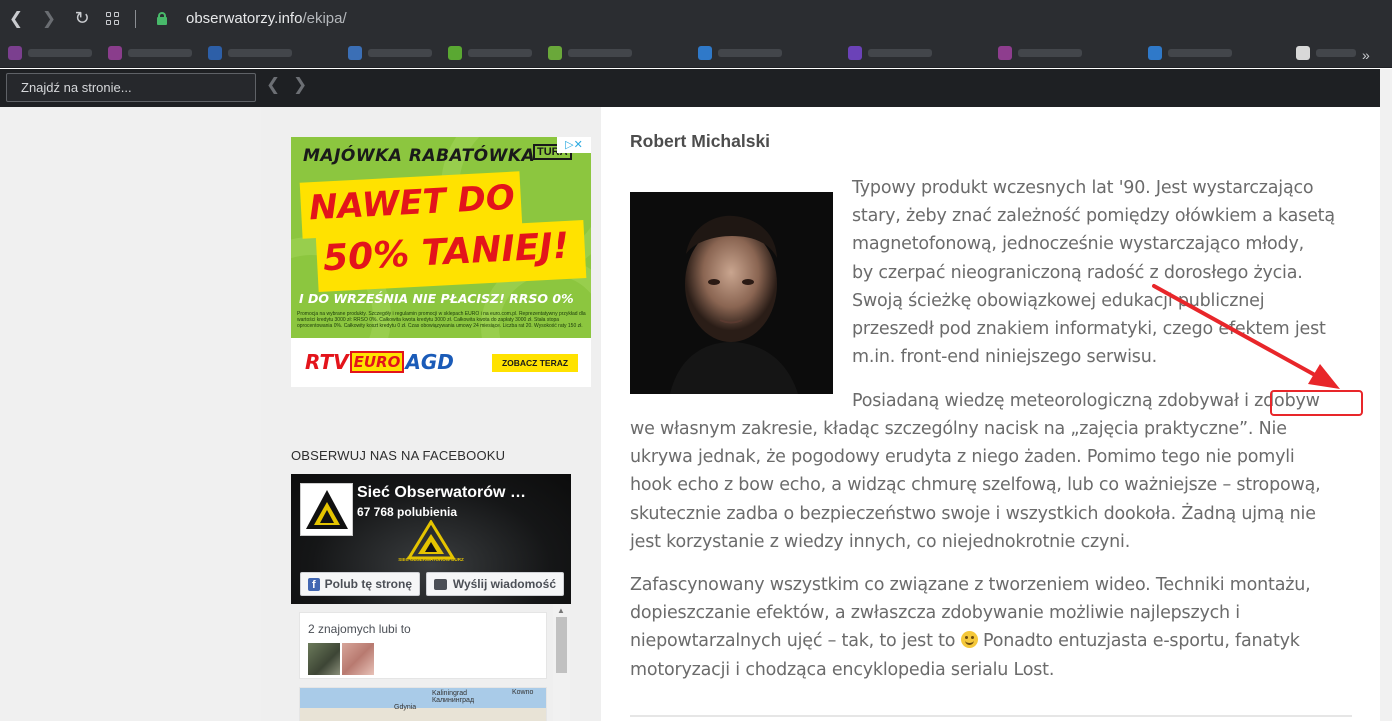 The width and height of the screenshot is (1392, 721). Describe the element at coordinates (696, 53) in the screenshot. I see `bookmarks-bar: »` at that location.